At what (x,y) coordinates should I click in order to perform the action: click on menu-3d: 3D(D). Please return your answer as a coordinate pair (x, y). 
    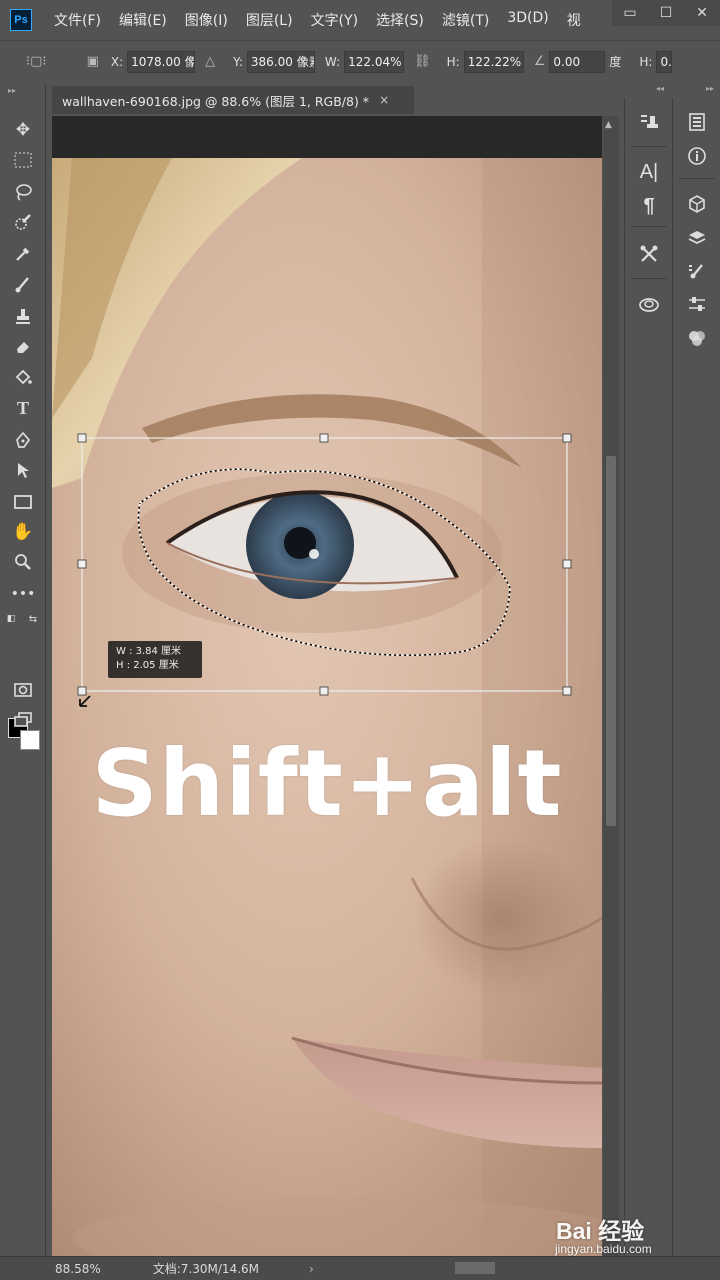
    Looking at the image, I should click on (532, 20).